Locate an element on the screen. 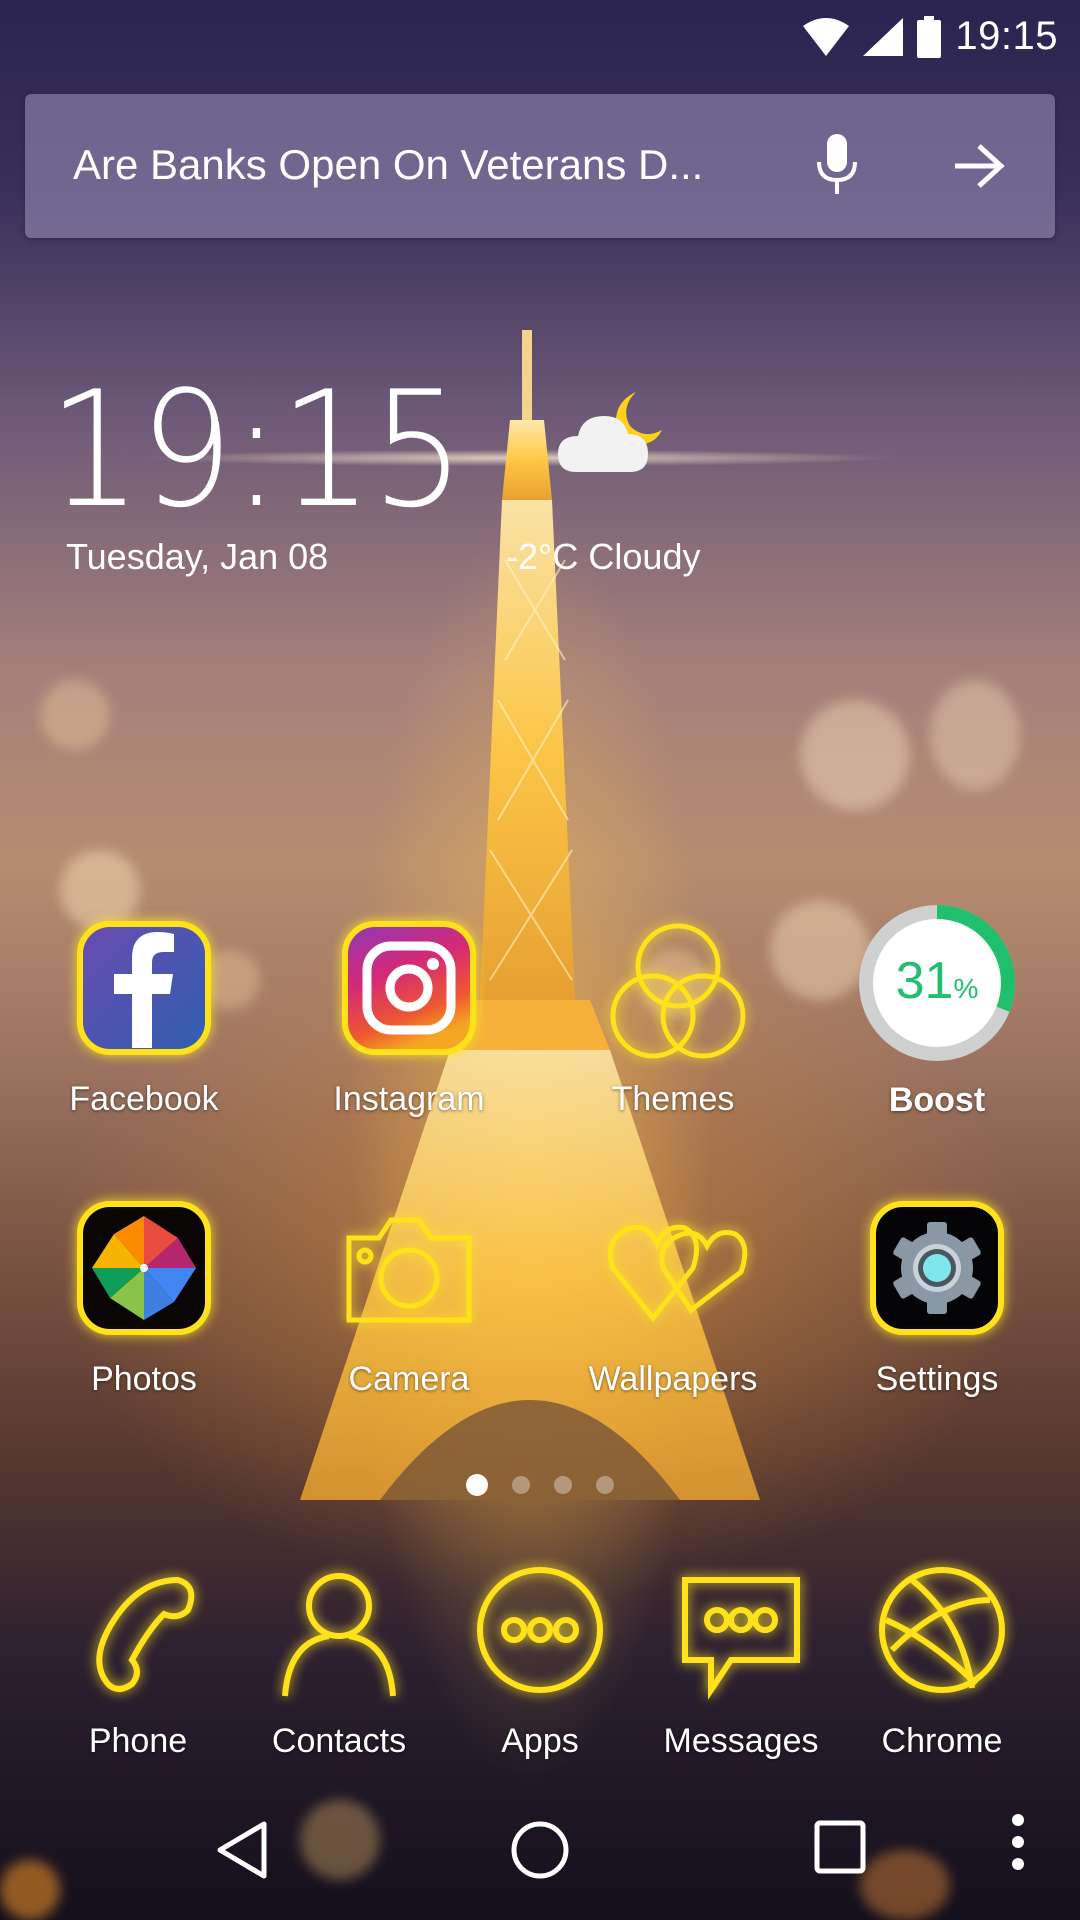 Image resolution: width=1080 pixels, height=1920 pixels. cloud-moon-icon is located at coordinates (613, 435).